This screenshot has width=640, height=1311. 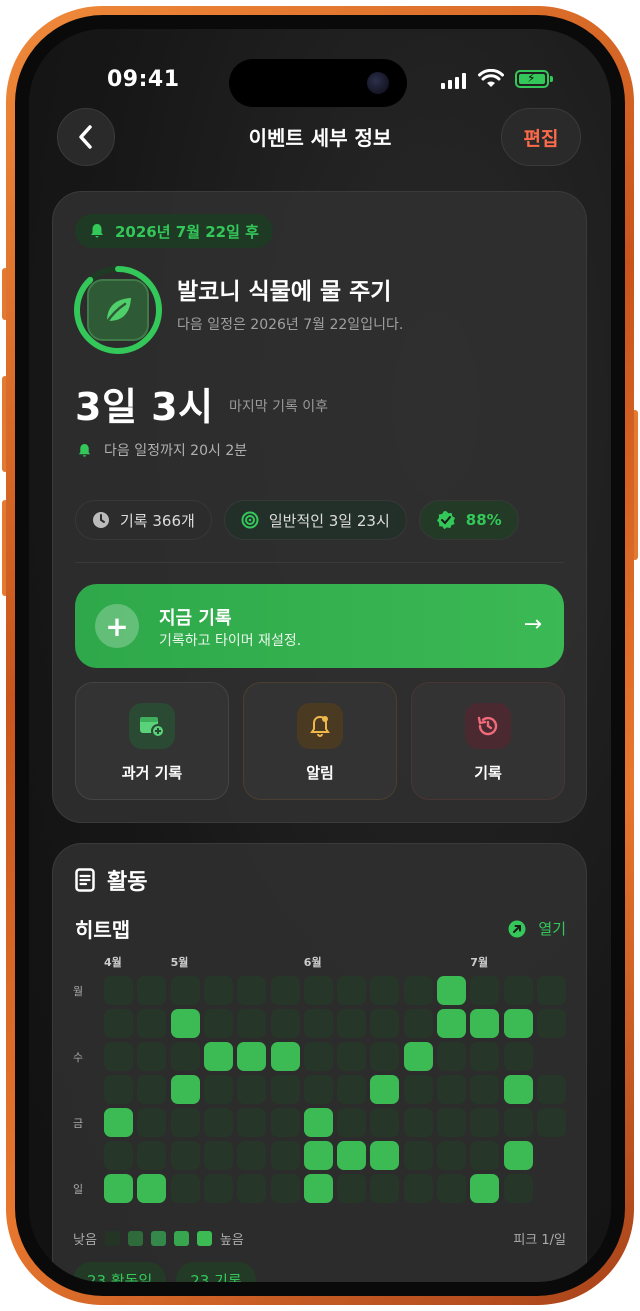 I want to click on open-heatmap-link: 열기, so click(x=537, y=928).